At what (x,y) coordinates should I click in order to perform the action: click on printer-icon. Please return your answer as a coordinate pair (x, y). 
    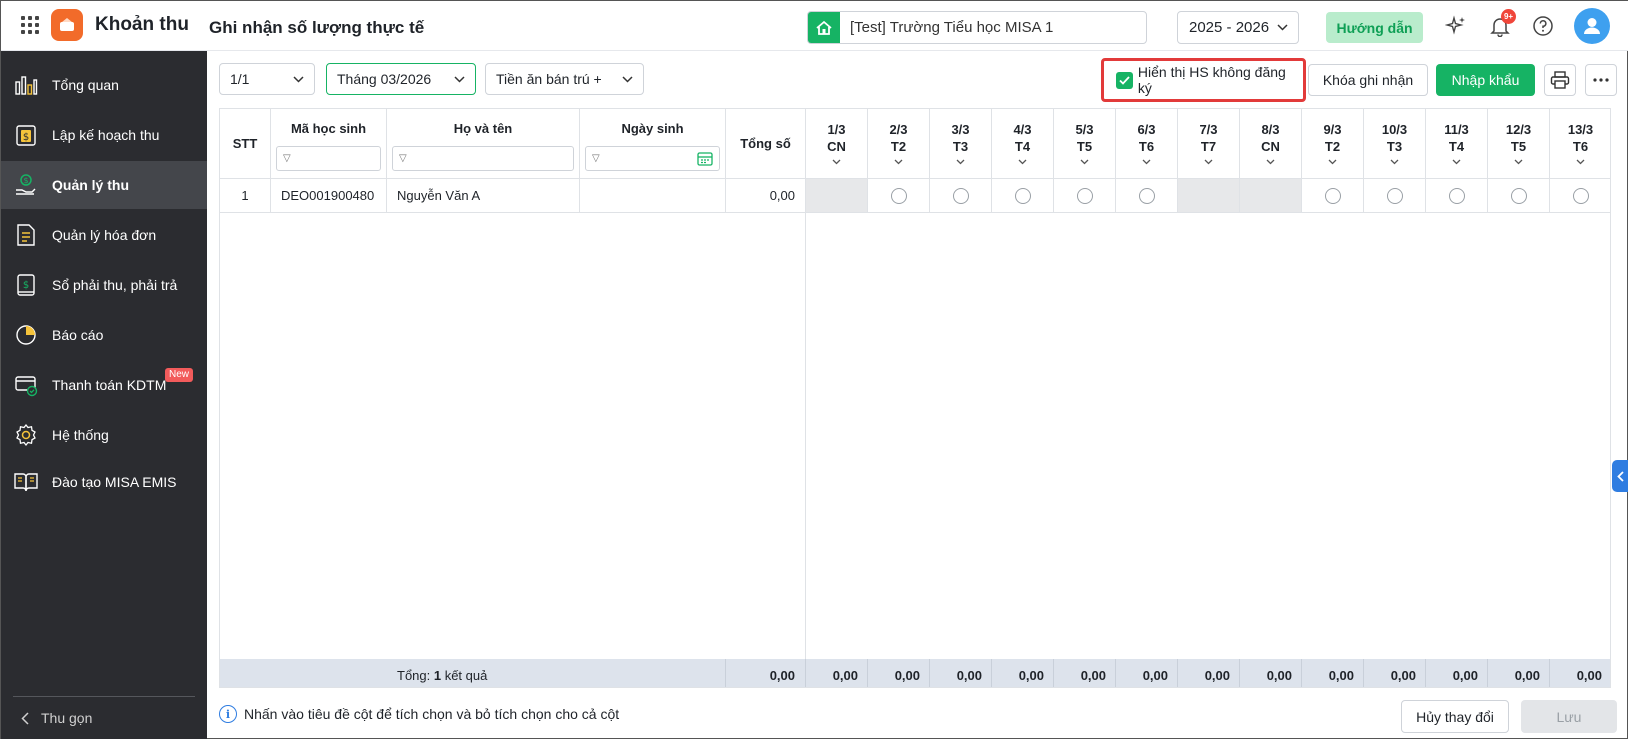
    Looking at the image, I should click on (1560, 80).